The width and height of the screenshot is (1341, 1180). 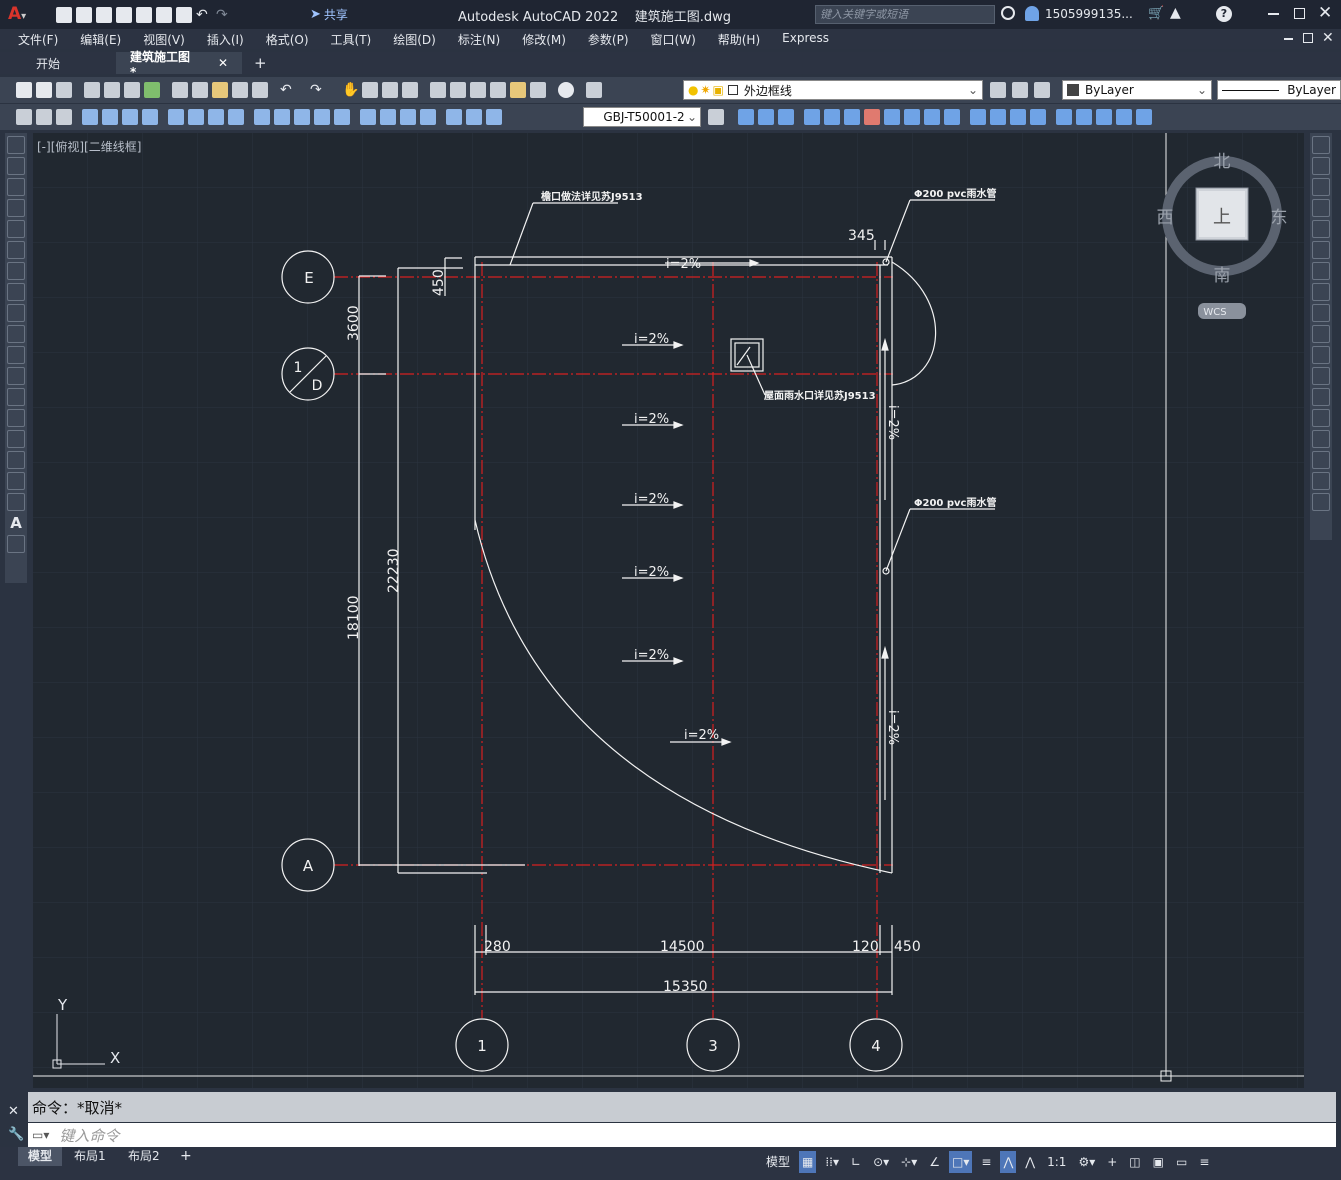 I want to click on properties-icon, so click(x=438, y=90).